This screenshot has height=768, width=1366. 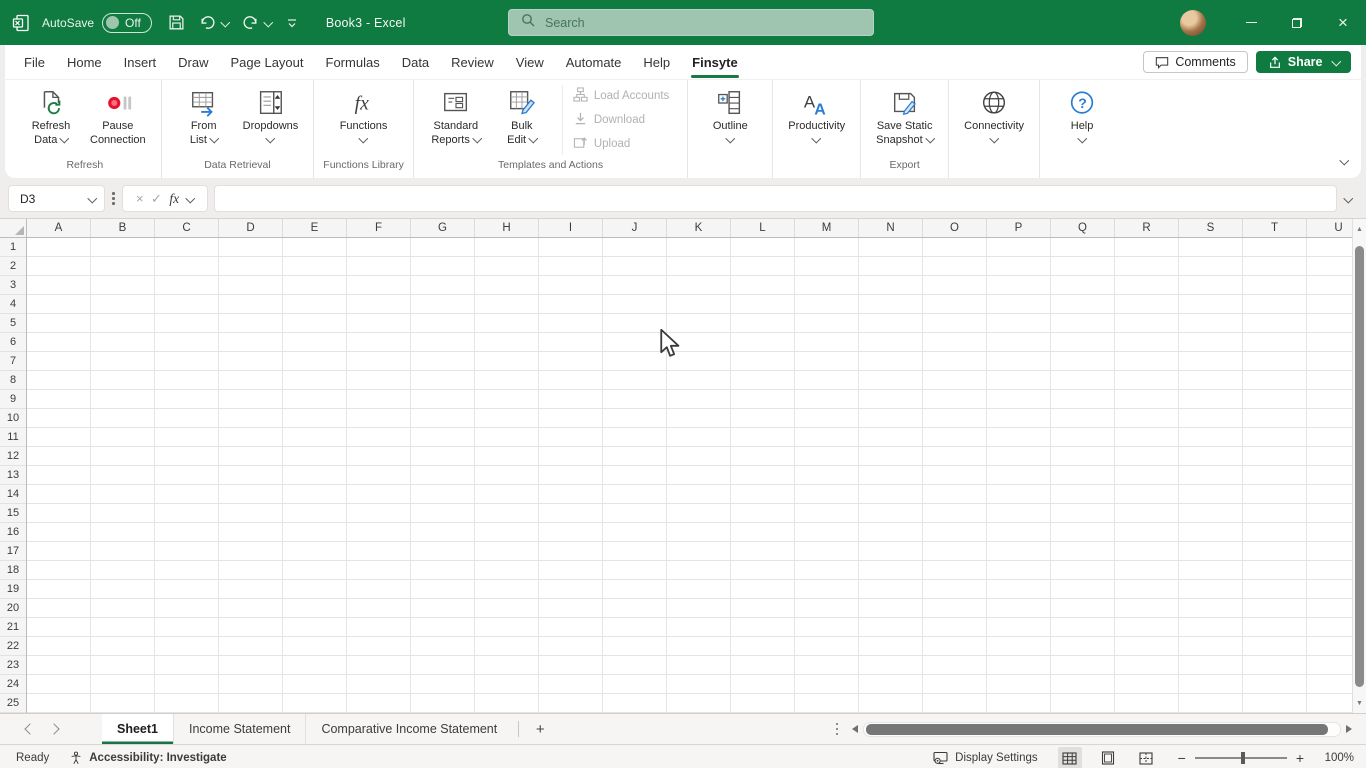 What do you see at coordinates (507, 228) in the screenshot?
I see `column-header-h: H` at bounding box center [507, 228].